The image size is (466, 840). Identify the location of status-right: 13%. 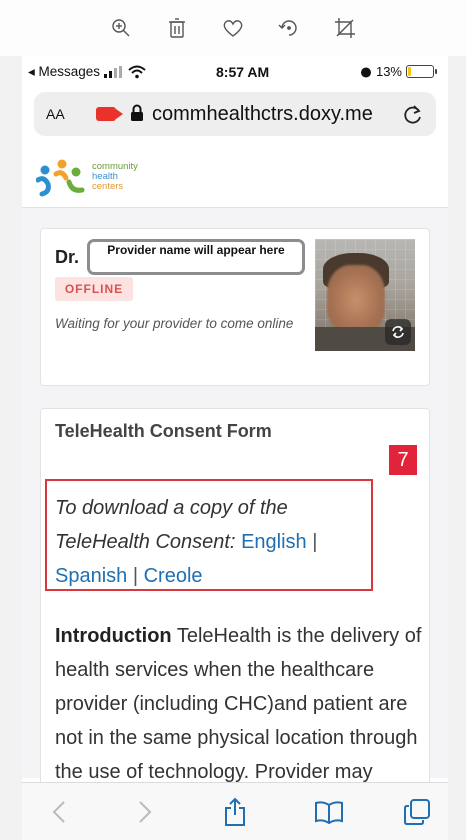
(398, 71).